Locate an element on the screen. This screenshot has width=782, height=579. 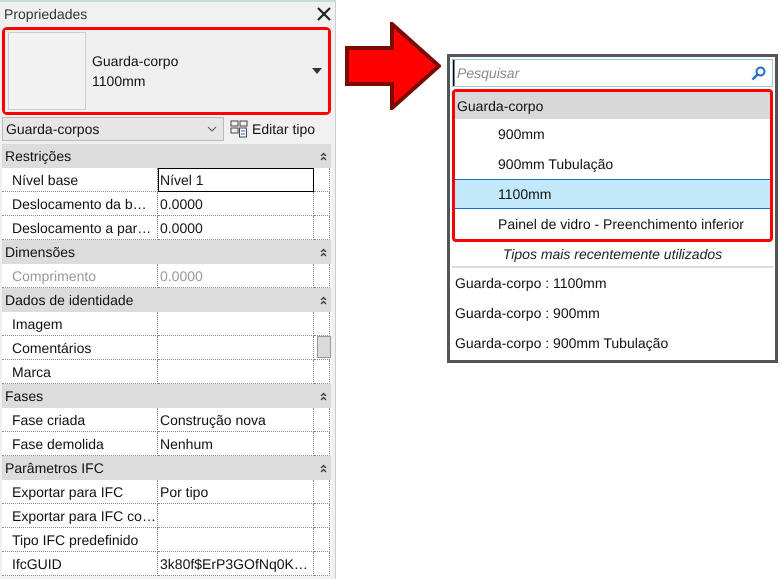
category-filter: Guarda-corpos is located at coordinates (113, 129).